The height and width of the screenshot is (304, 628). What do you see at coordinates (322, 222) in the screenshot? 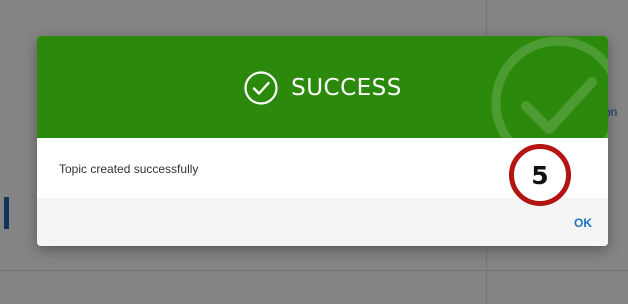
I see `dialog-footer: OK` at bounding box center [322, 222].